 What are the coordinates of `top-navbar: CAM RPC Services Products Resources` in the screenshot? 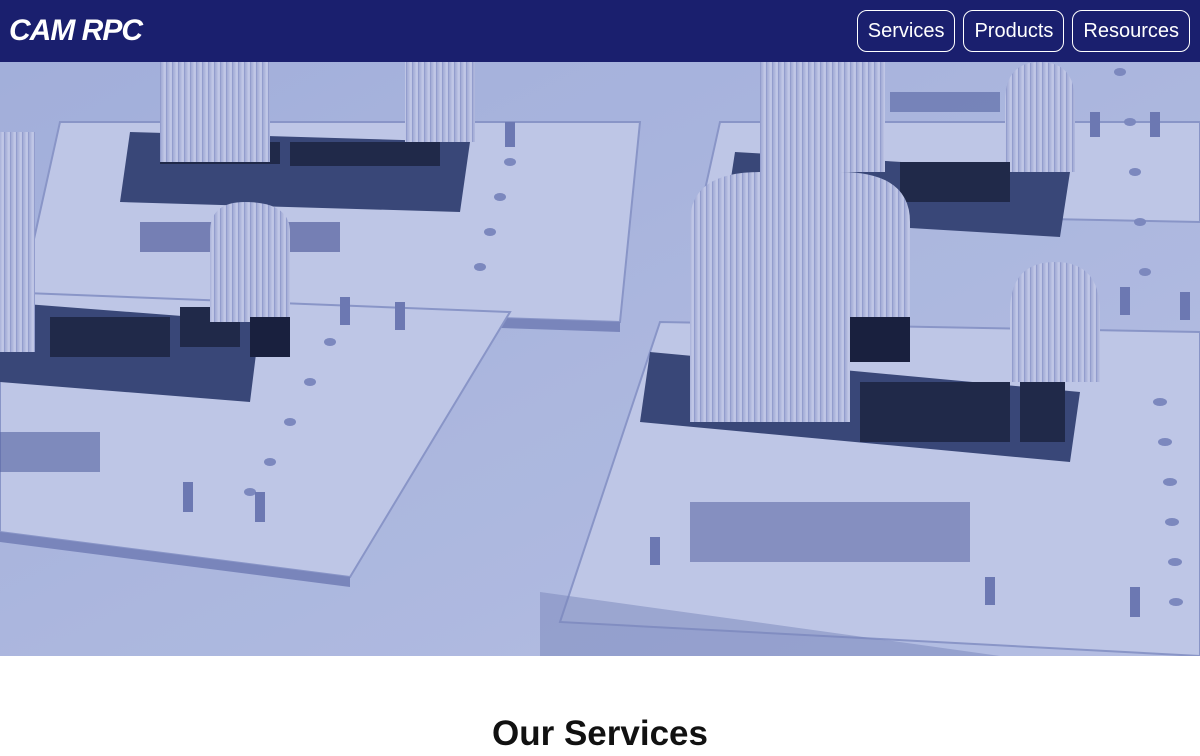 It's located at (600, 31).